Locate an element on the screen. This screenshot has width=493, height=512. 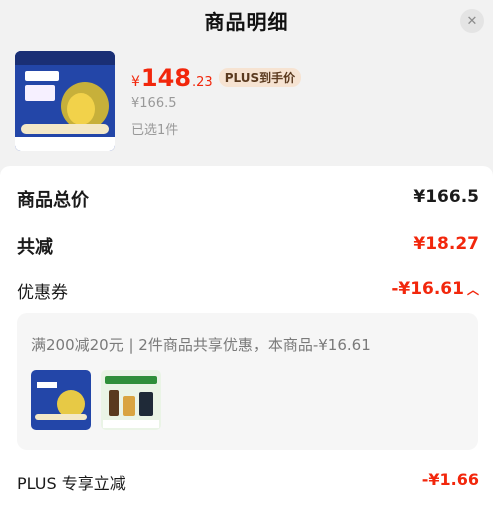
groceries-thumb-image is located at coordinates (131, 400).